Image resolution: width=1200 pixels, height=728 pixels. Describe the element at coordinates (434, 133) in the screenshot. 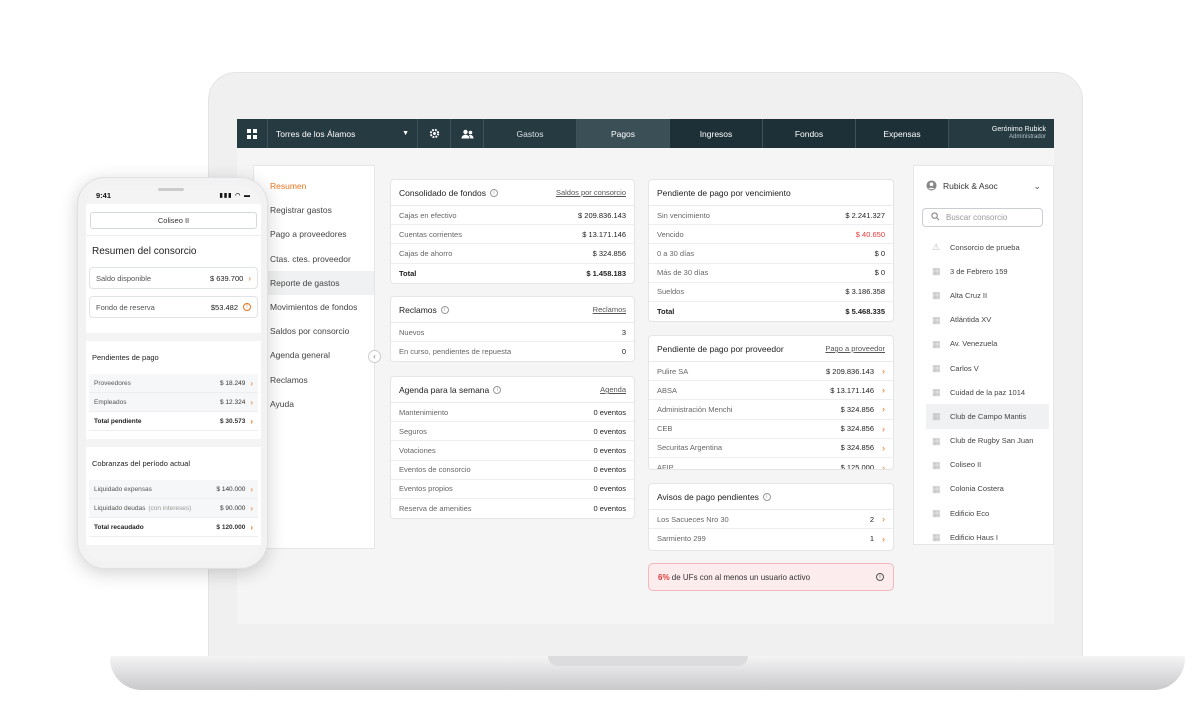

I see `gear-icon` at that location.